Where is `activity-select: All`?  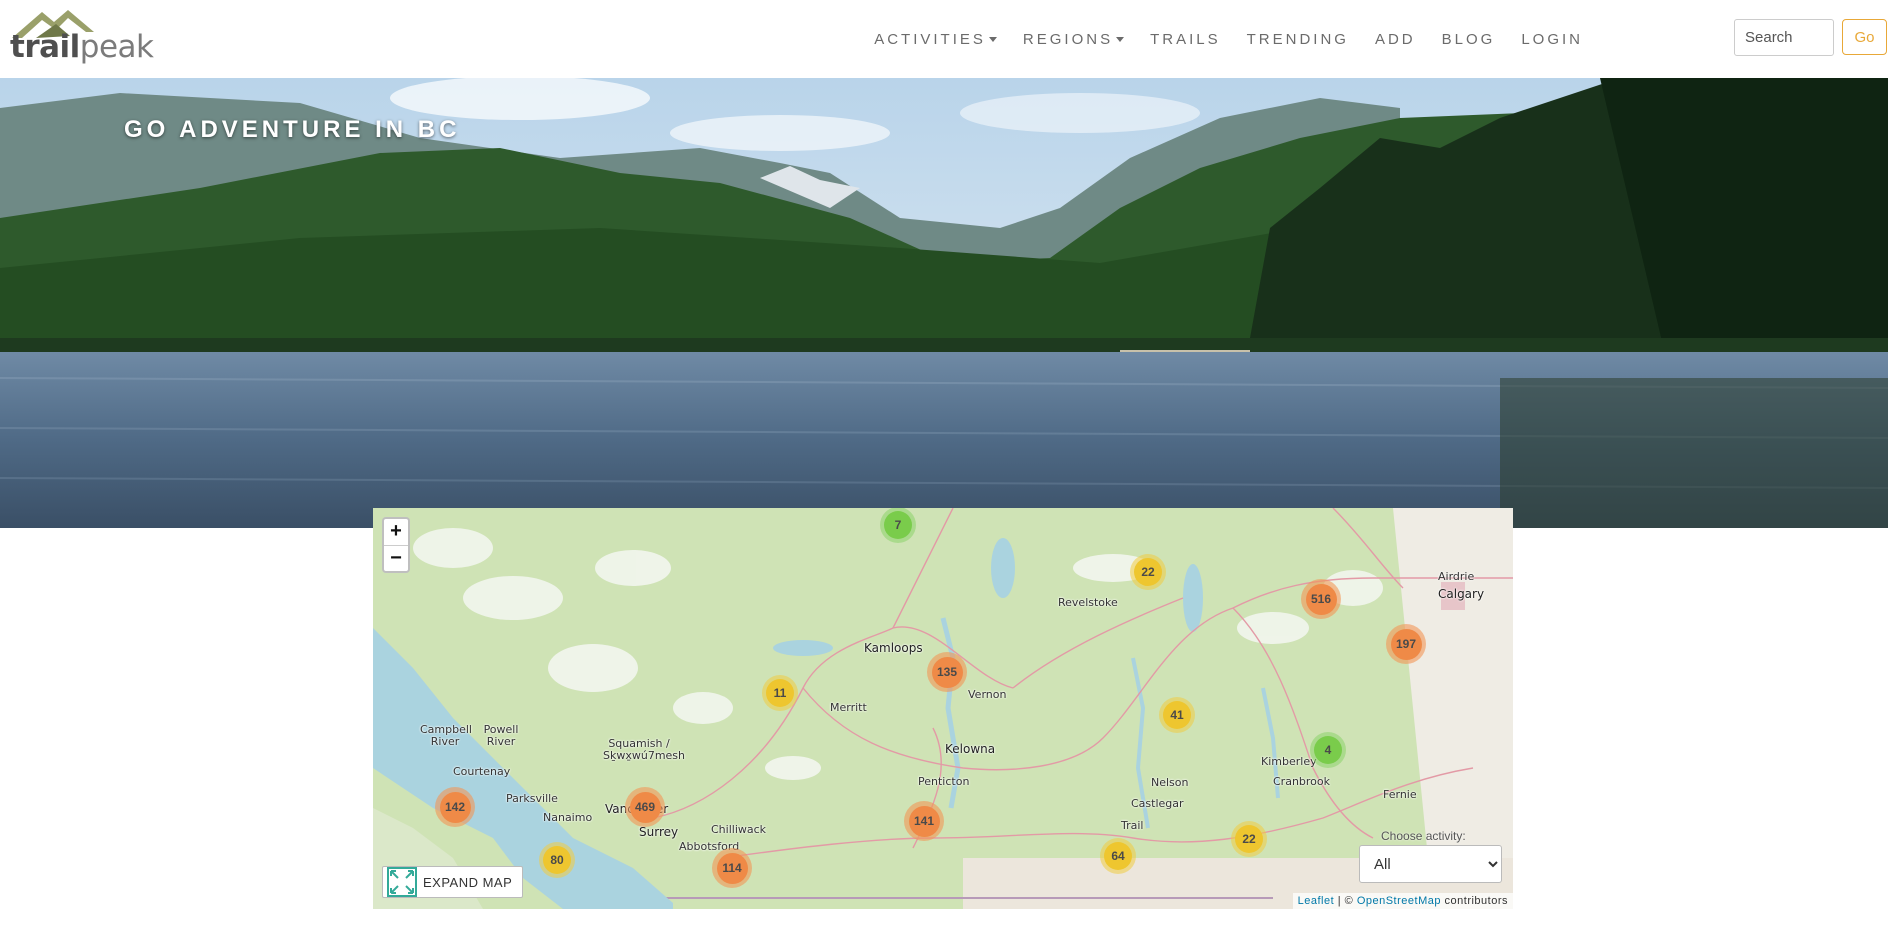
activity-select: All is located at coordinates (1430, 864).